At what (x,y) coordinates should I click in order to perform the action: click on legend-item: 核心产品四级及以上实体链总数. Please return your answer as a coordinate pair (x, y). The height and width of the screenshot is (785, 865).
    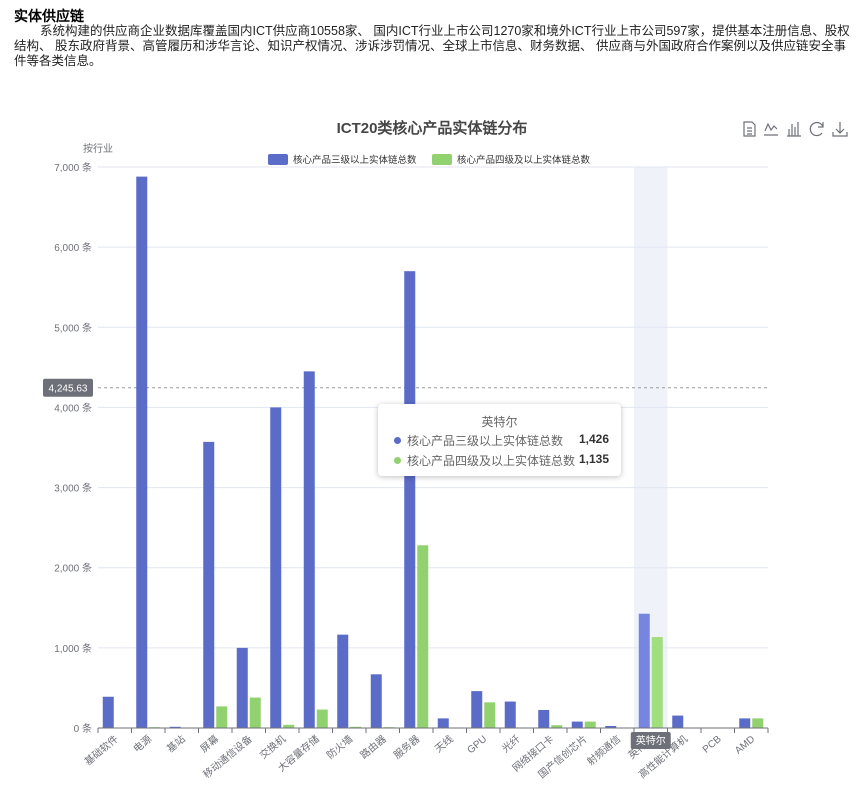
    Looking at the image, I should click on (511, 160).